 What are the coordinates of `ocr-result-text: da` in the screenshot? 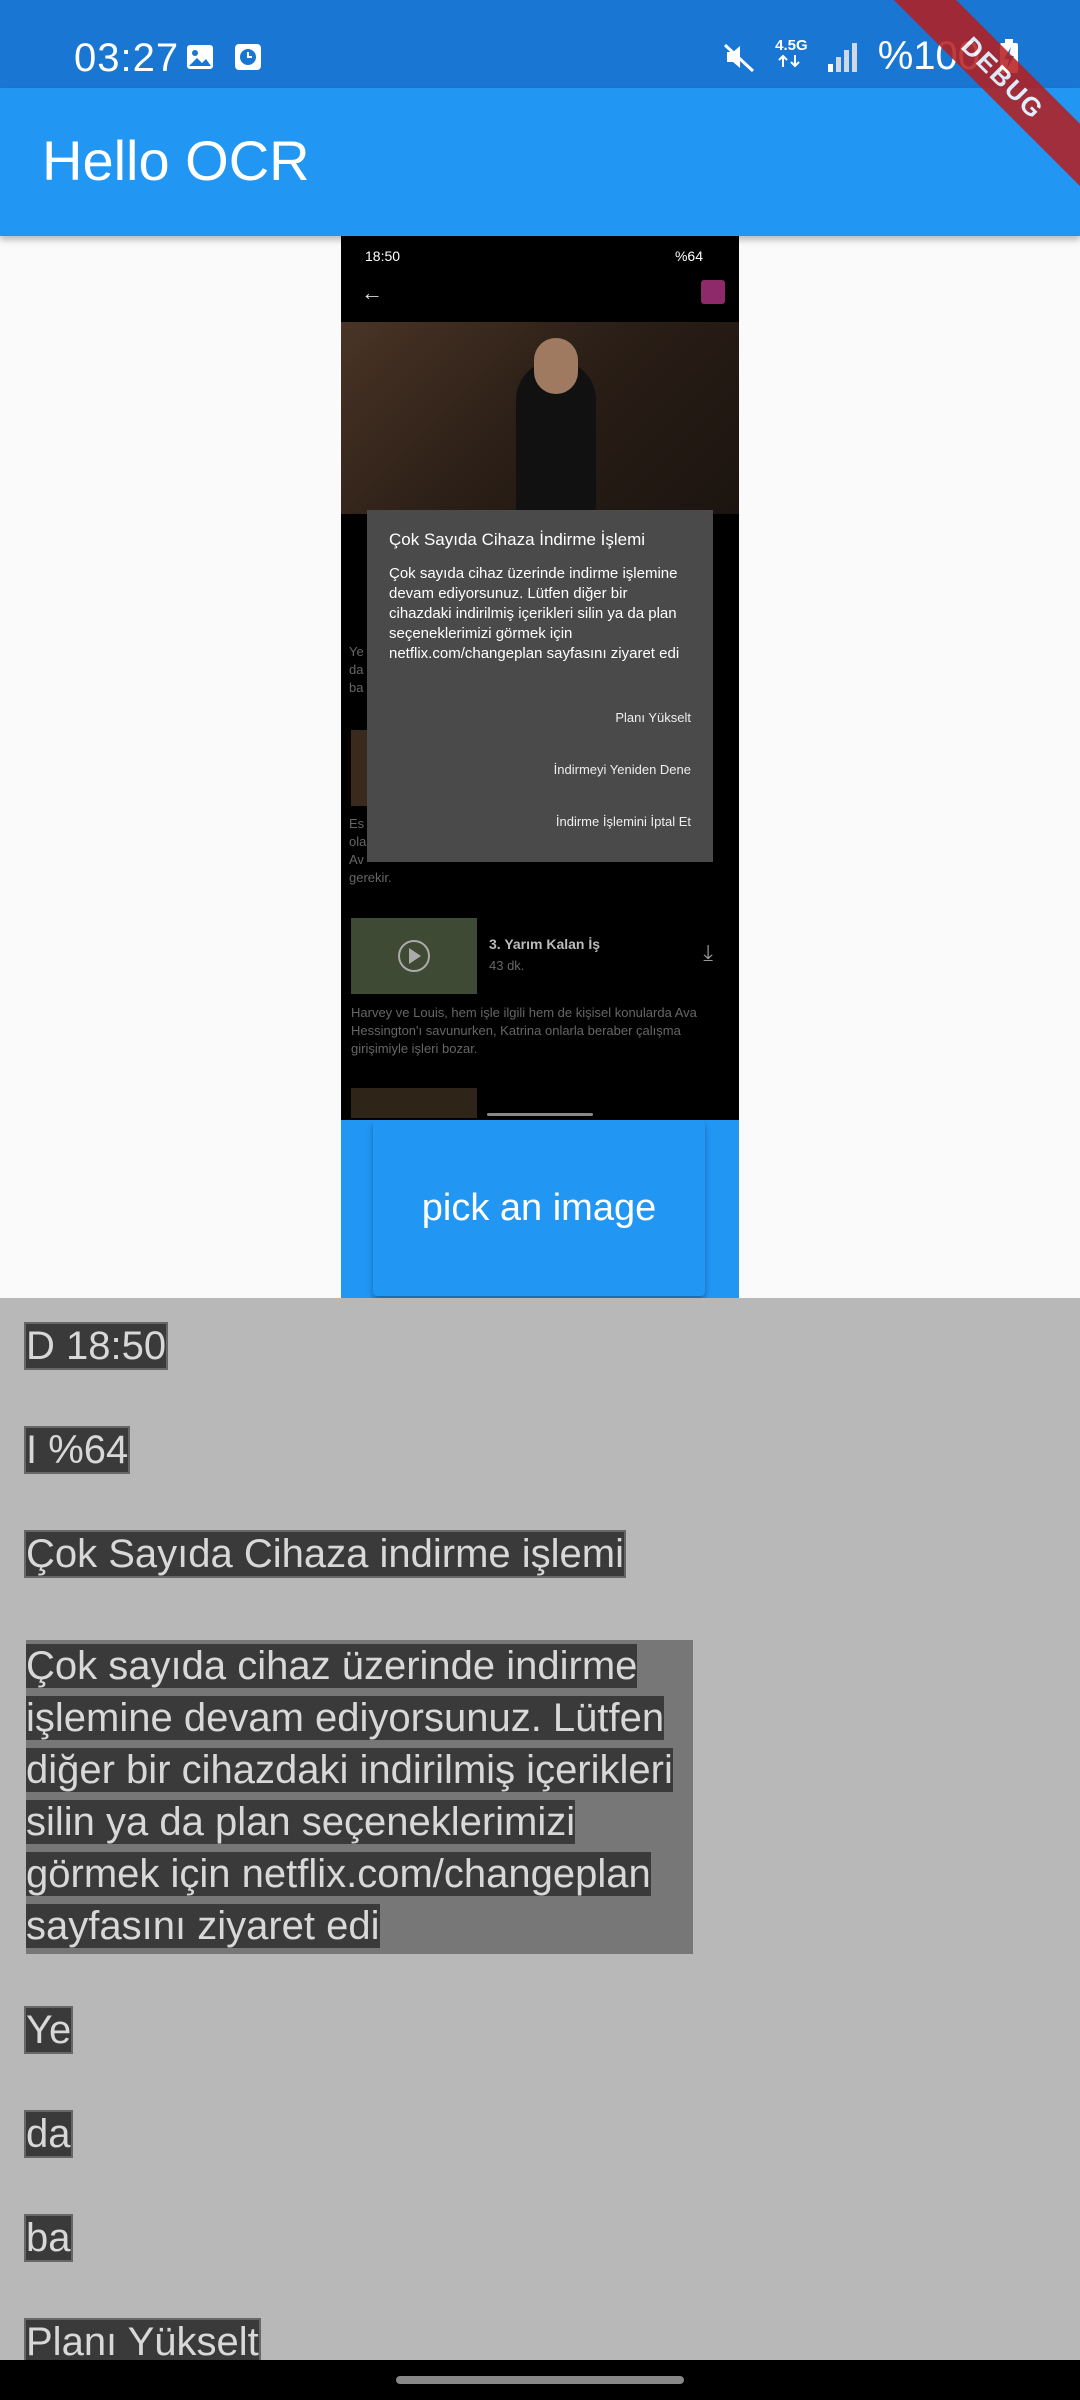 It's located at (48, 2134).